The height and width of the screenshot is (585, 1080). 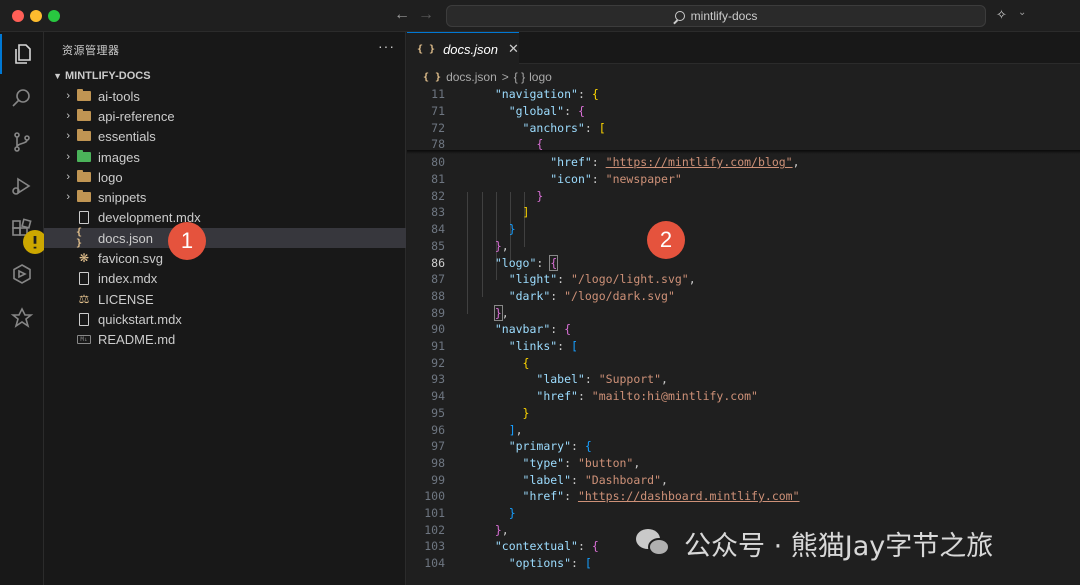 What do you see at coordinates (426, 15) in the screenshot?
I see `forward-arrow-icon: →` at bounding box center [426, 15].